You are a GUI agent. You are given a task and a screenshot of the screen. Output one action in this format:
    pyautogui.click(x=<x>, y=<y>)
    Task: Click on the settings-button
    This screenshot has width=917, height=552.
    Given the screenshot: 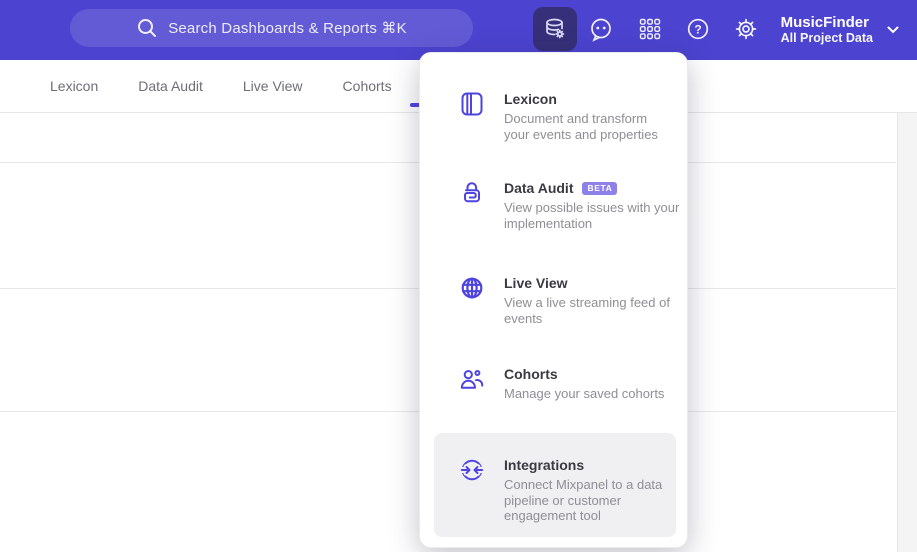 What is the action you would take?
    pyautogui.click(x=746, y=29)
    